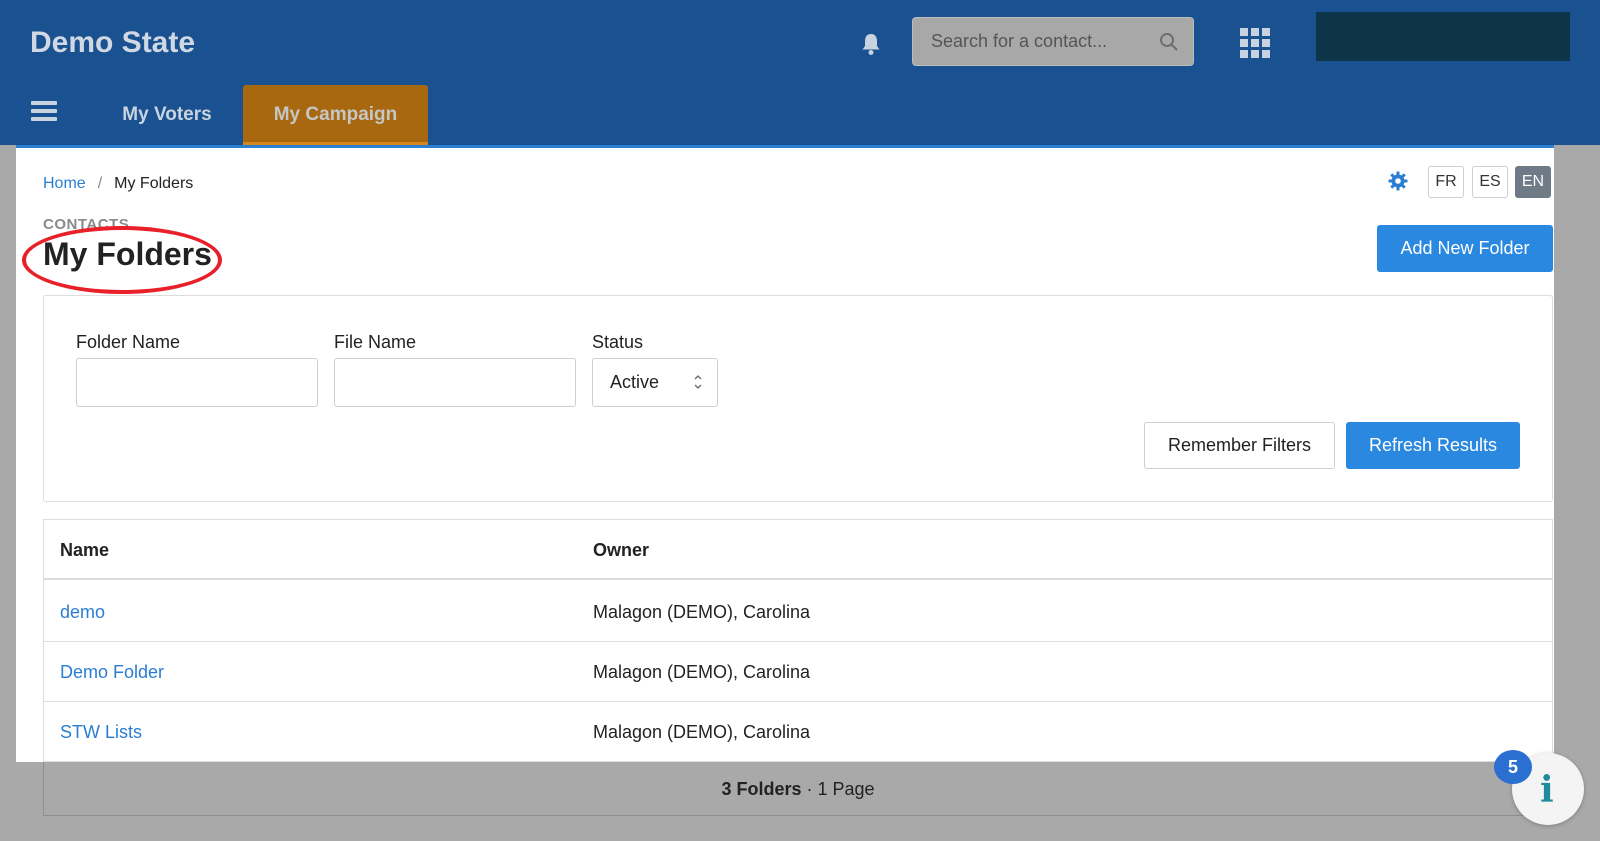  Describe the element at coordinates (455, 382) in the screenshot. I see `file-name-input` at that location.